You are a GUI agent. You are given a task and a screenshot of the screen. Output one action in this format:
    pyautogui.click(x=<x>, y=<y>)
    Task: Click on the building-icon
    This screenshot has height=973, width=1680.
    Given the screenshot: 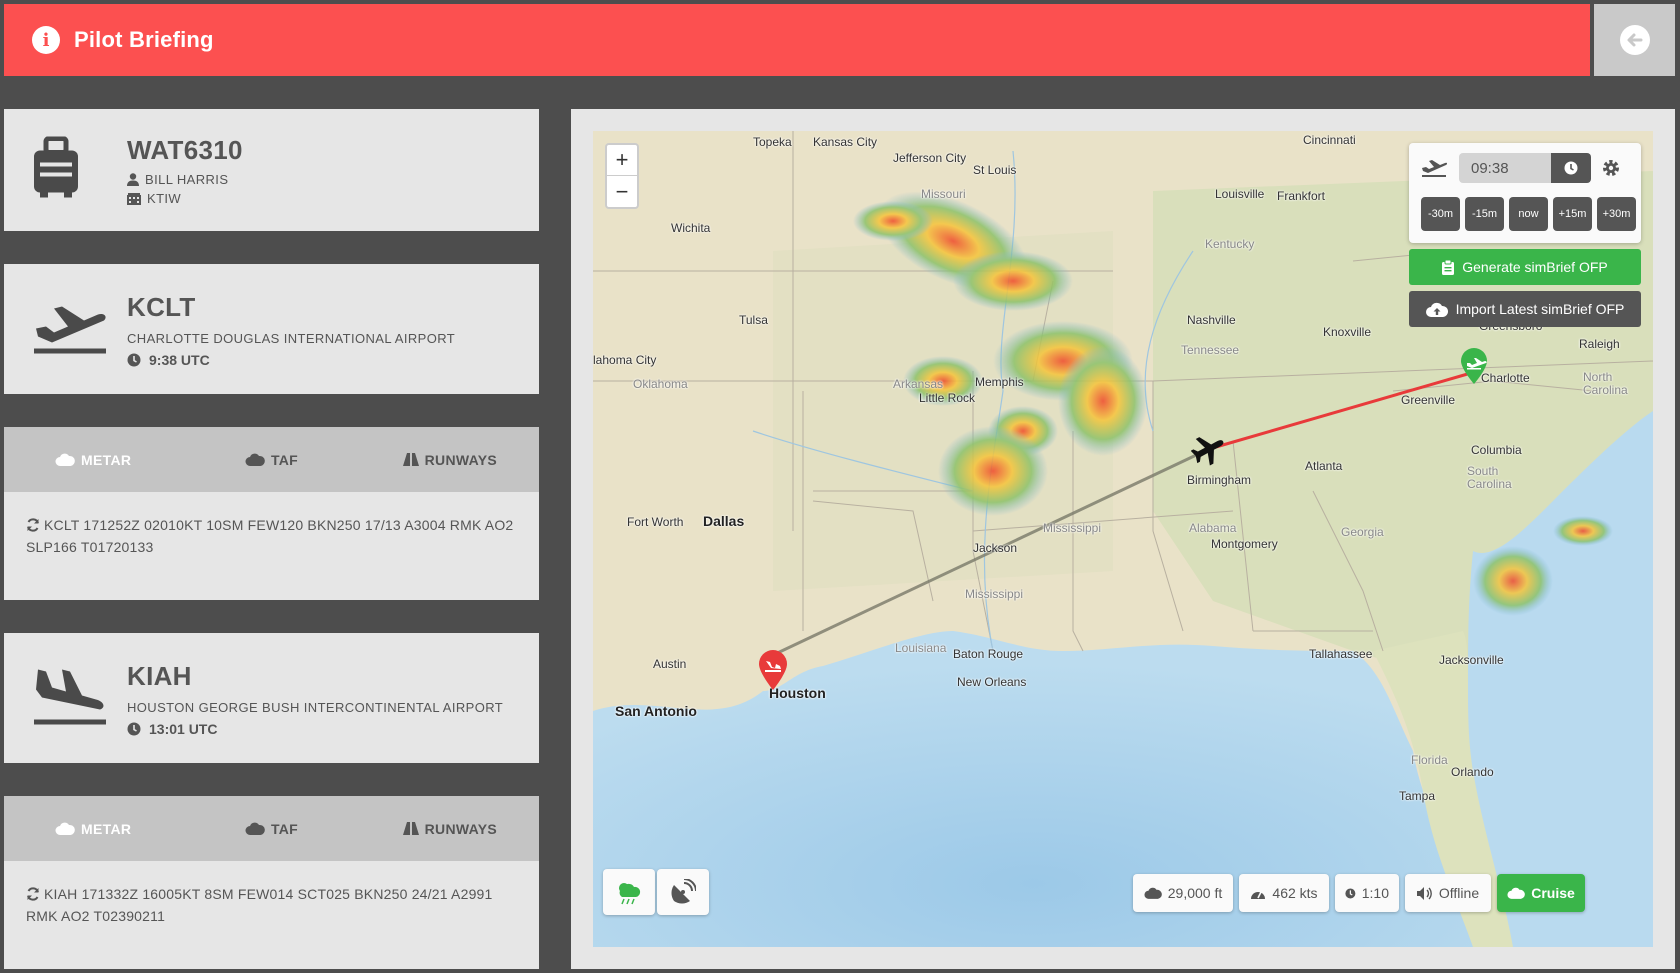 What is the action you would take?
    pyautogui.click(x=134, y=198)
    